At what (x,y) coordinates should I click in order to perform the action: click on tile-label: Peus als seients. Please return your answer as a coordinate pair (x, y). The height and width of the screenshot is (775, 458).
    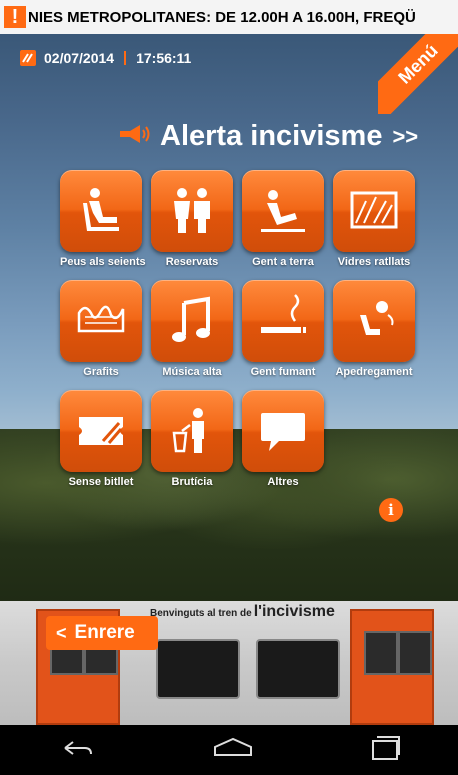
    Looking at the image, I should click on (103, 262).